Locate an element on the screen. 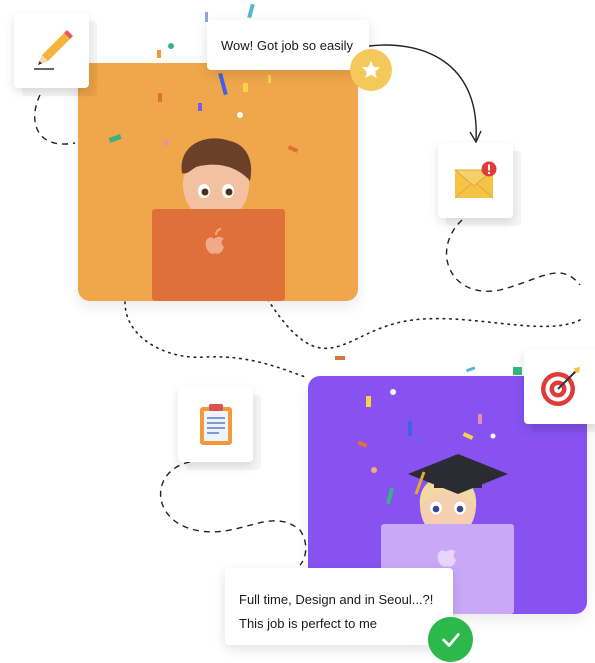 This screenshot has height=663, width=595. top-speech-bubble: Wow! Got job so easily is located at coordinates (288, 45).